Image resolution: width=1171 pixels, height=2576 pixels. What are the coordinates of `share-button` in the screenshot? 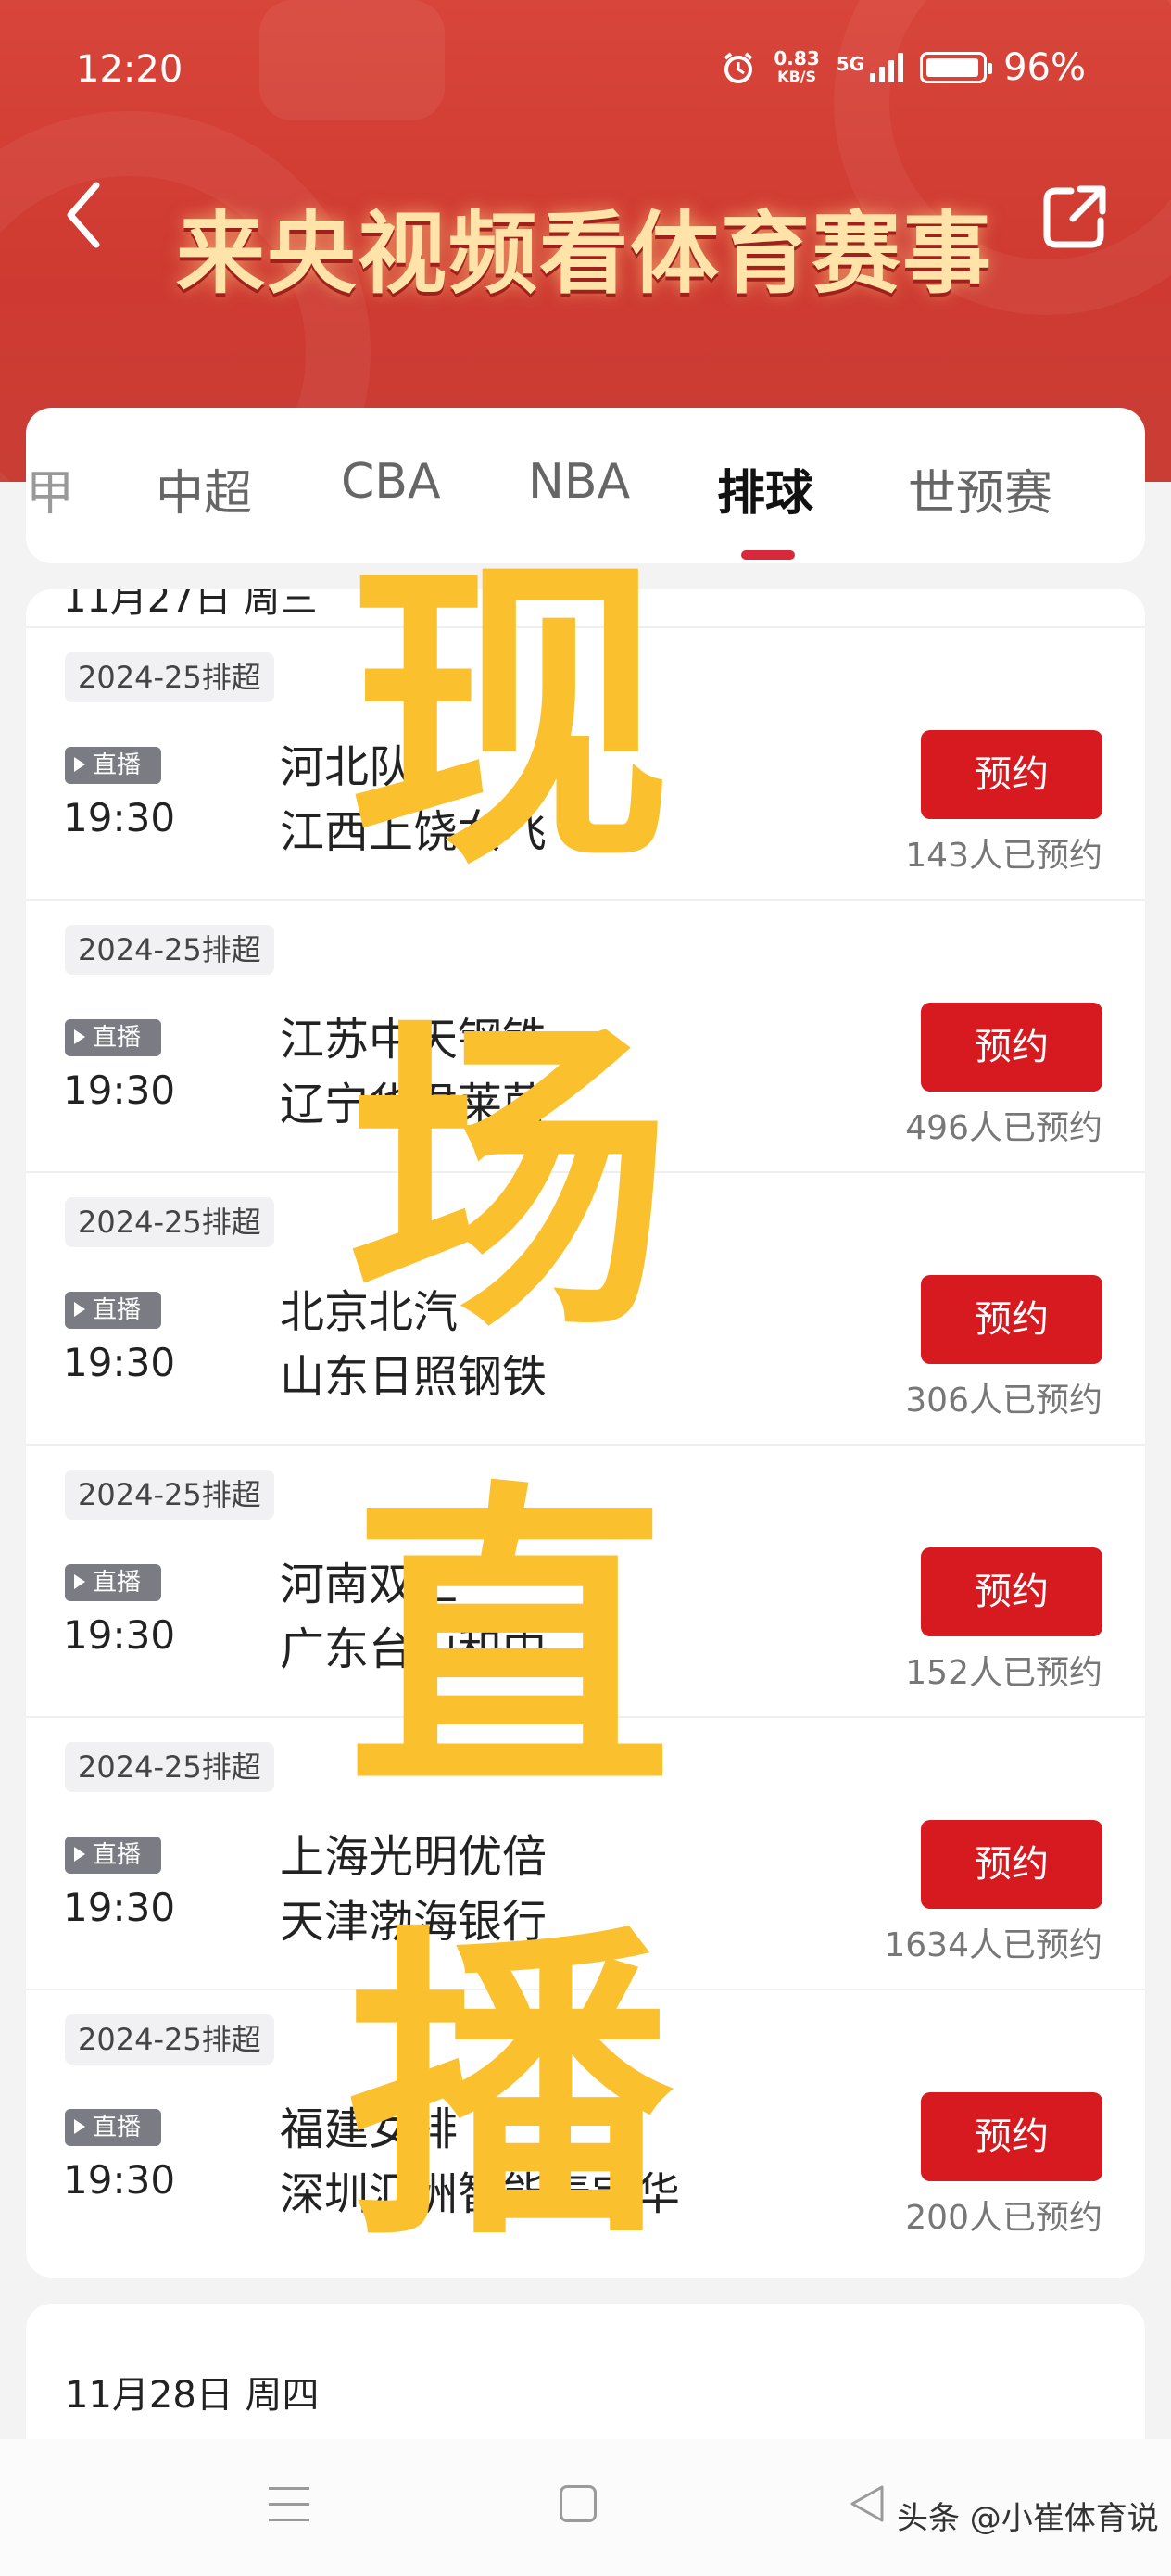 It's located at (1074, 217).